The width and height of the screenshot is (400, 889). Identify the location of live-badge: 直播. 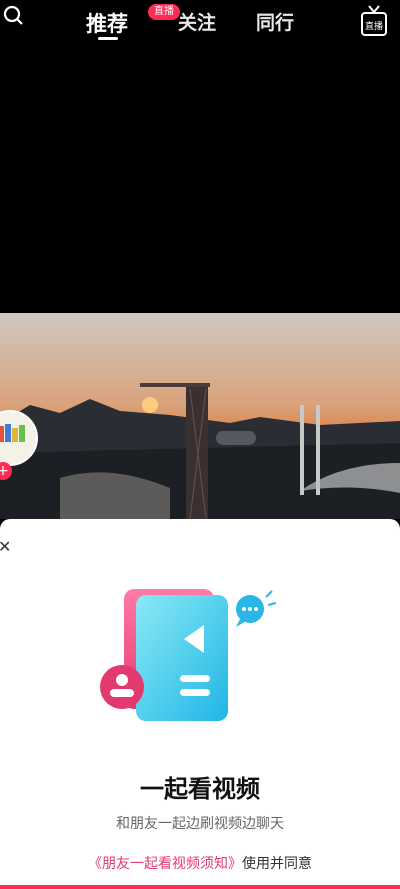
(164, 12).